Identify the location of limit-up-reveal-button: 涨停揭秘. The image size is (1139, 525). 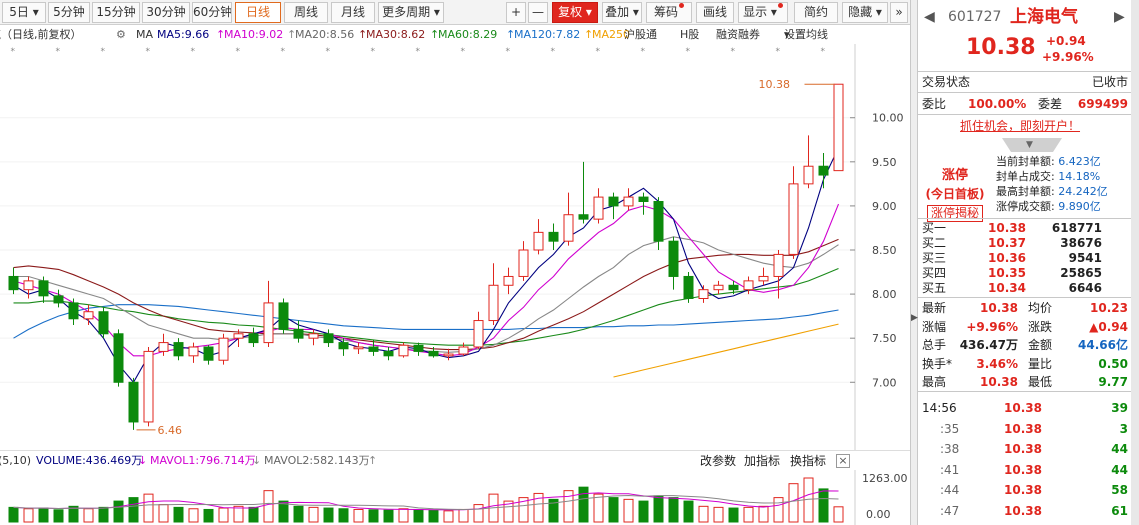
(955, 213).